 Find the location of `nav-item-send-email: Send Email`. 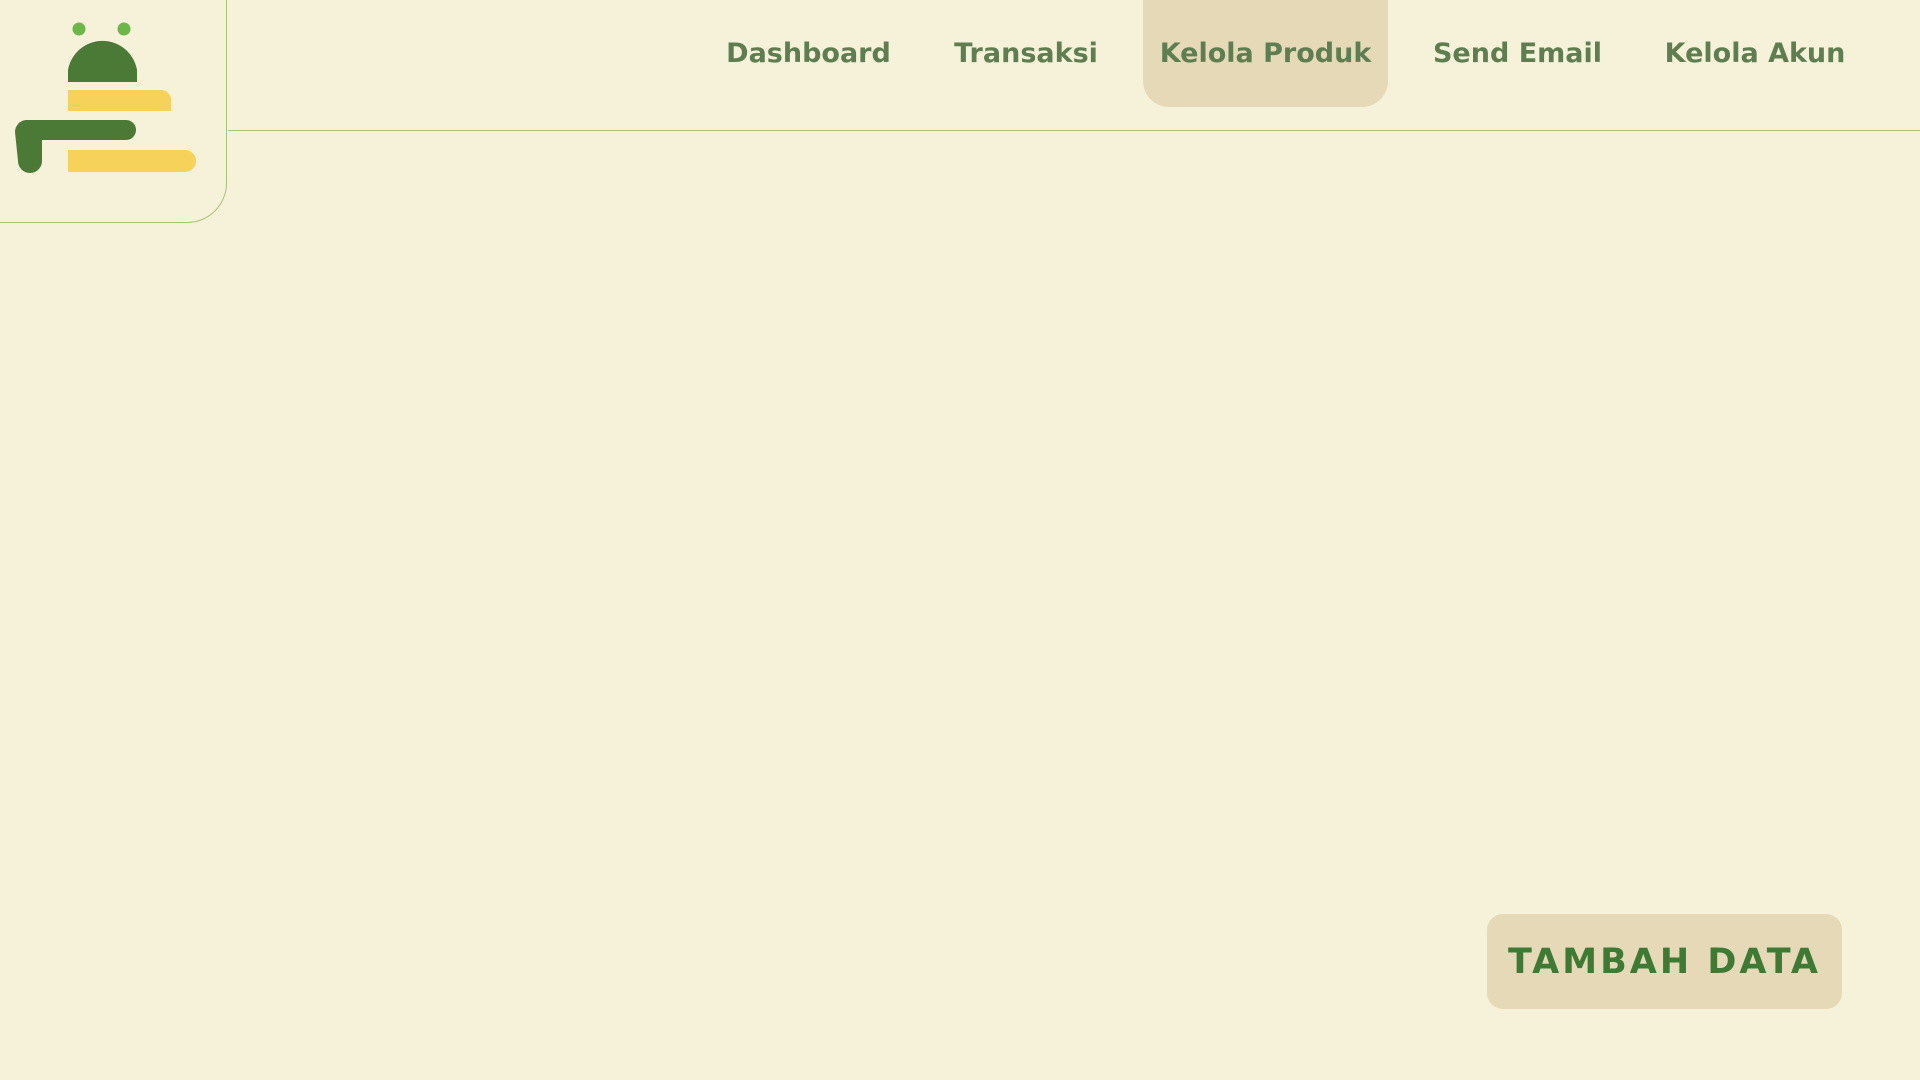

nav-item-send-email: Send Email is located at coordinates (1517, 53).